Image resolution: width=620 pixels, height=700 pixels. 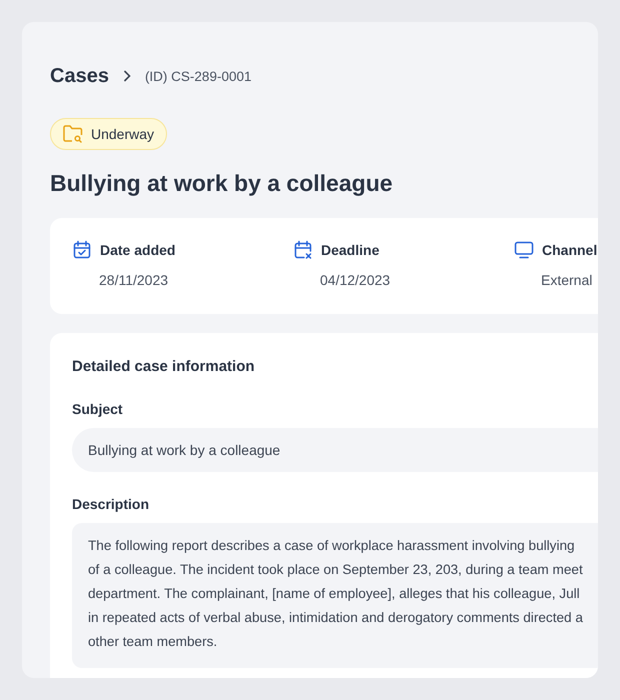 What do you see at coordinates (79, 76) in the screenshot?
I see `breadcrumb-link: Cases` at bounding box center [79, 76].